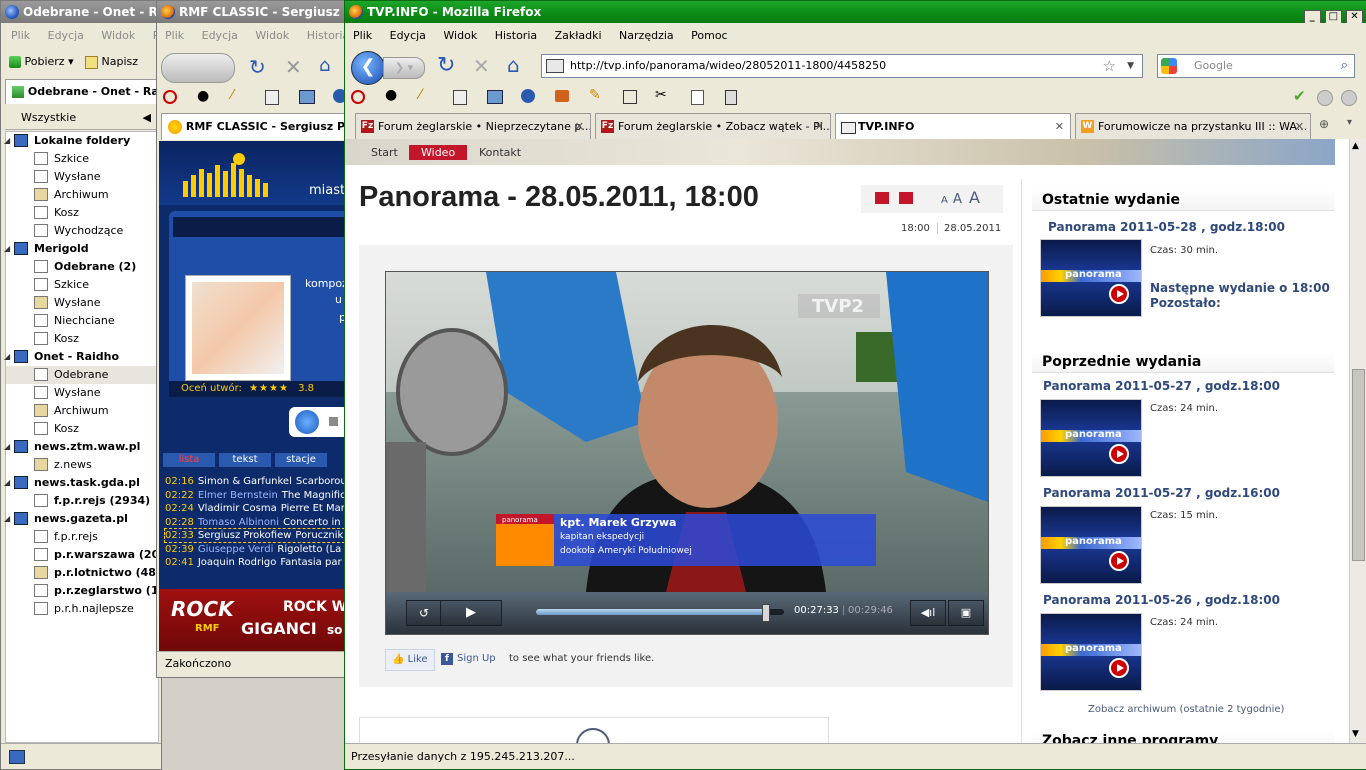 This screenshot has width=1366, height=770. Describe the element at coordinates (81, 519) in the screenshot. I see `folder-item: ◢ news.gazeta.pl` at that location.